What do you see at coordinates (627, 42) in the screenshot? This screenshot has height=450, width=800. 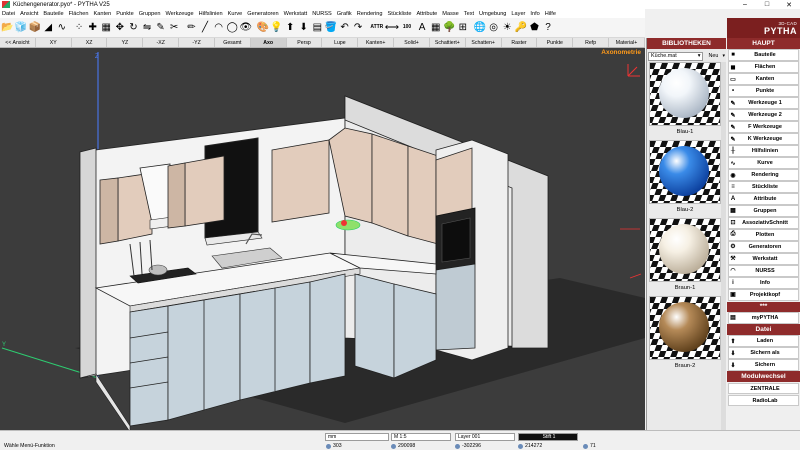 I see `view-button-material: Material+` at bounding box center [627, 42].